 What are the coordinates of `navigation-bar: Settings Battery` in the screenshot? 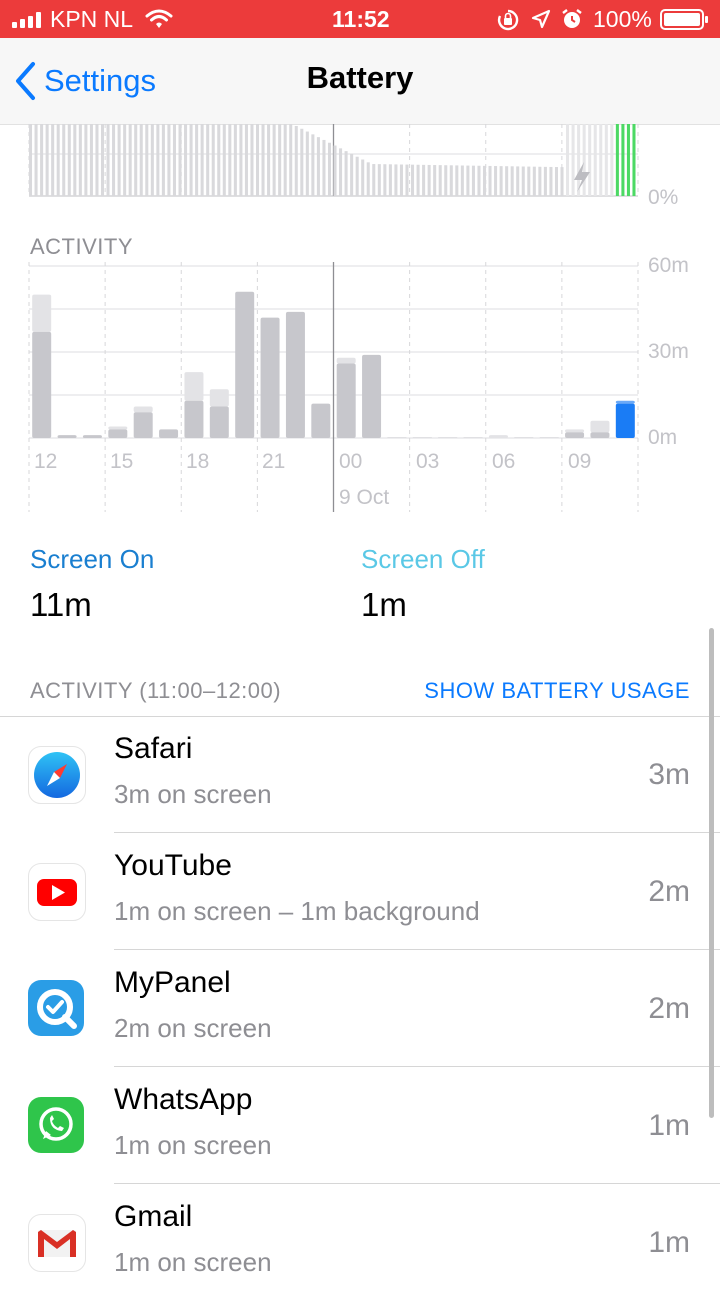 It's located at (360, 81).